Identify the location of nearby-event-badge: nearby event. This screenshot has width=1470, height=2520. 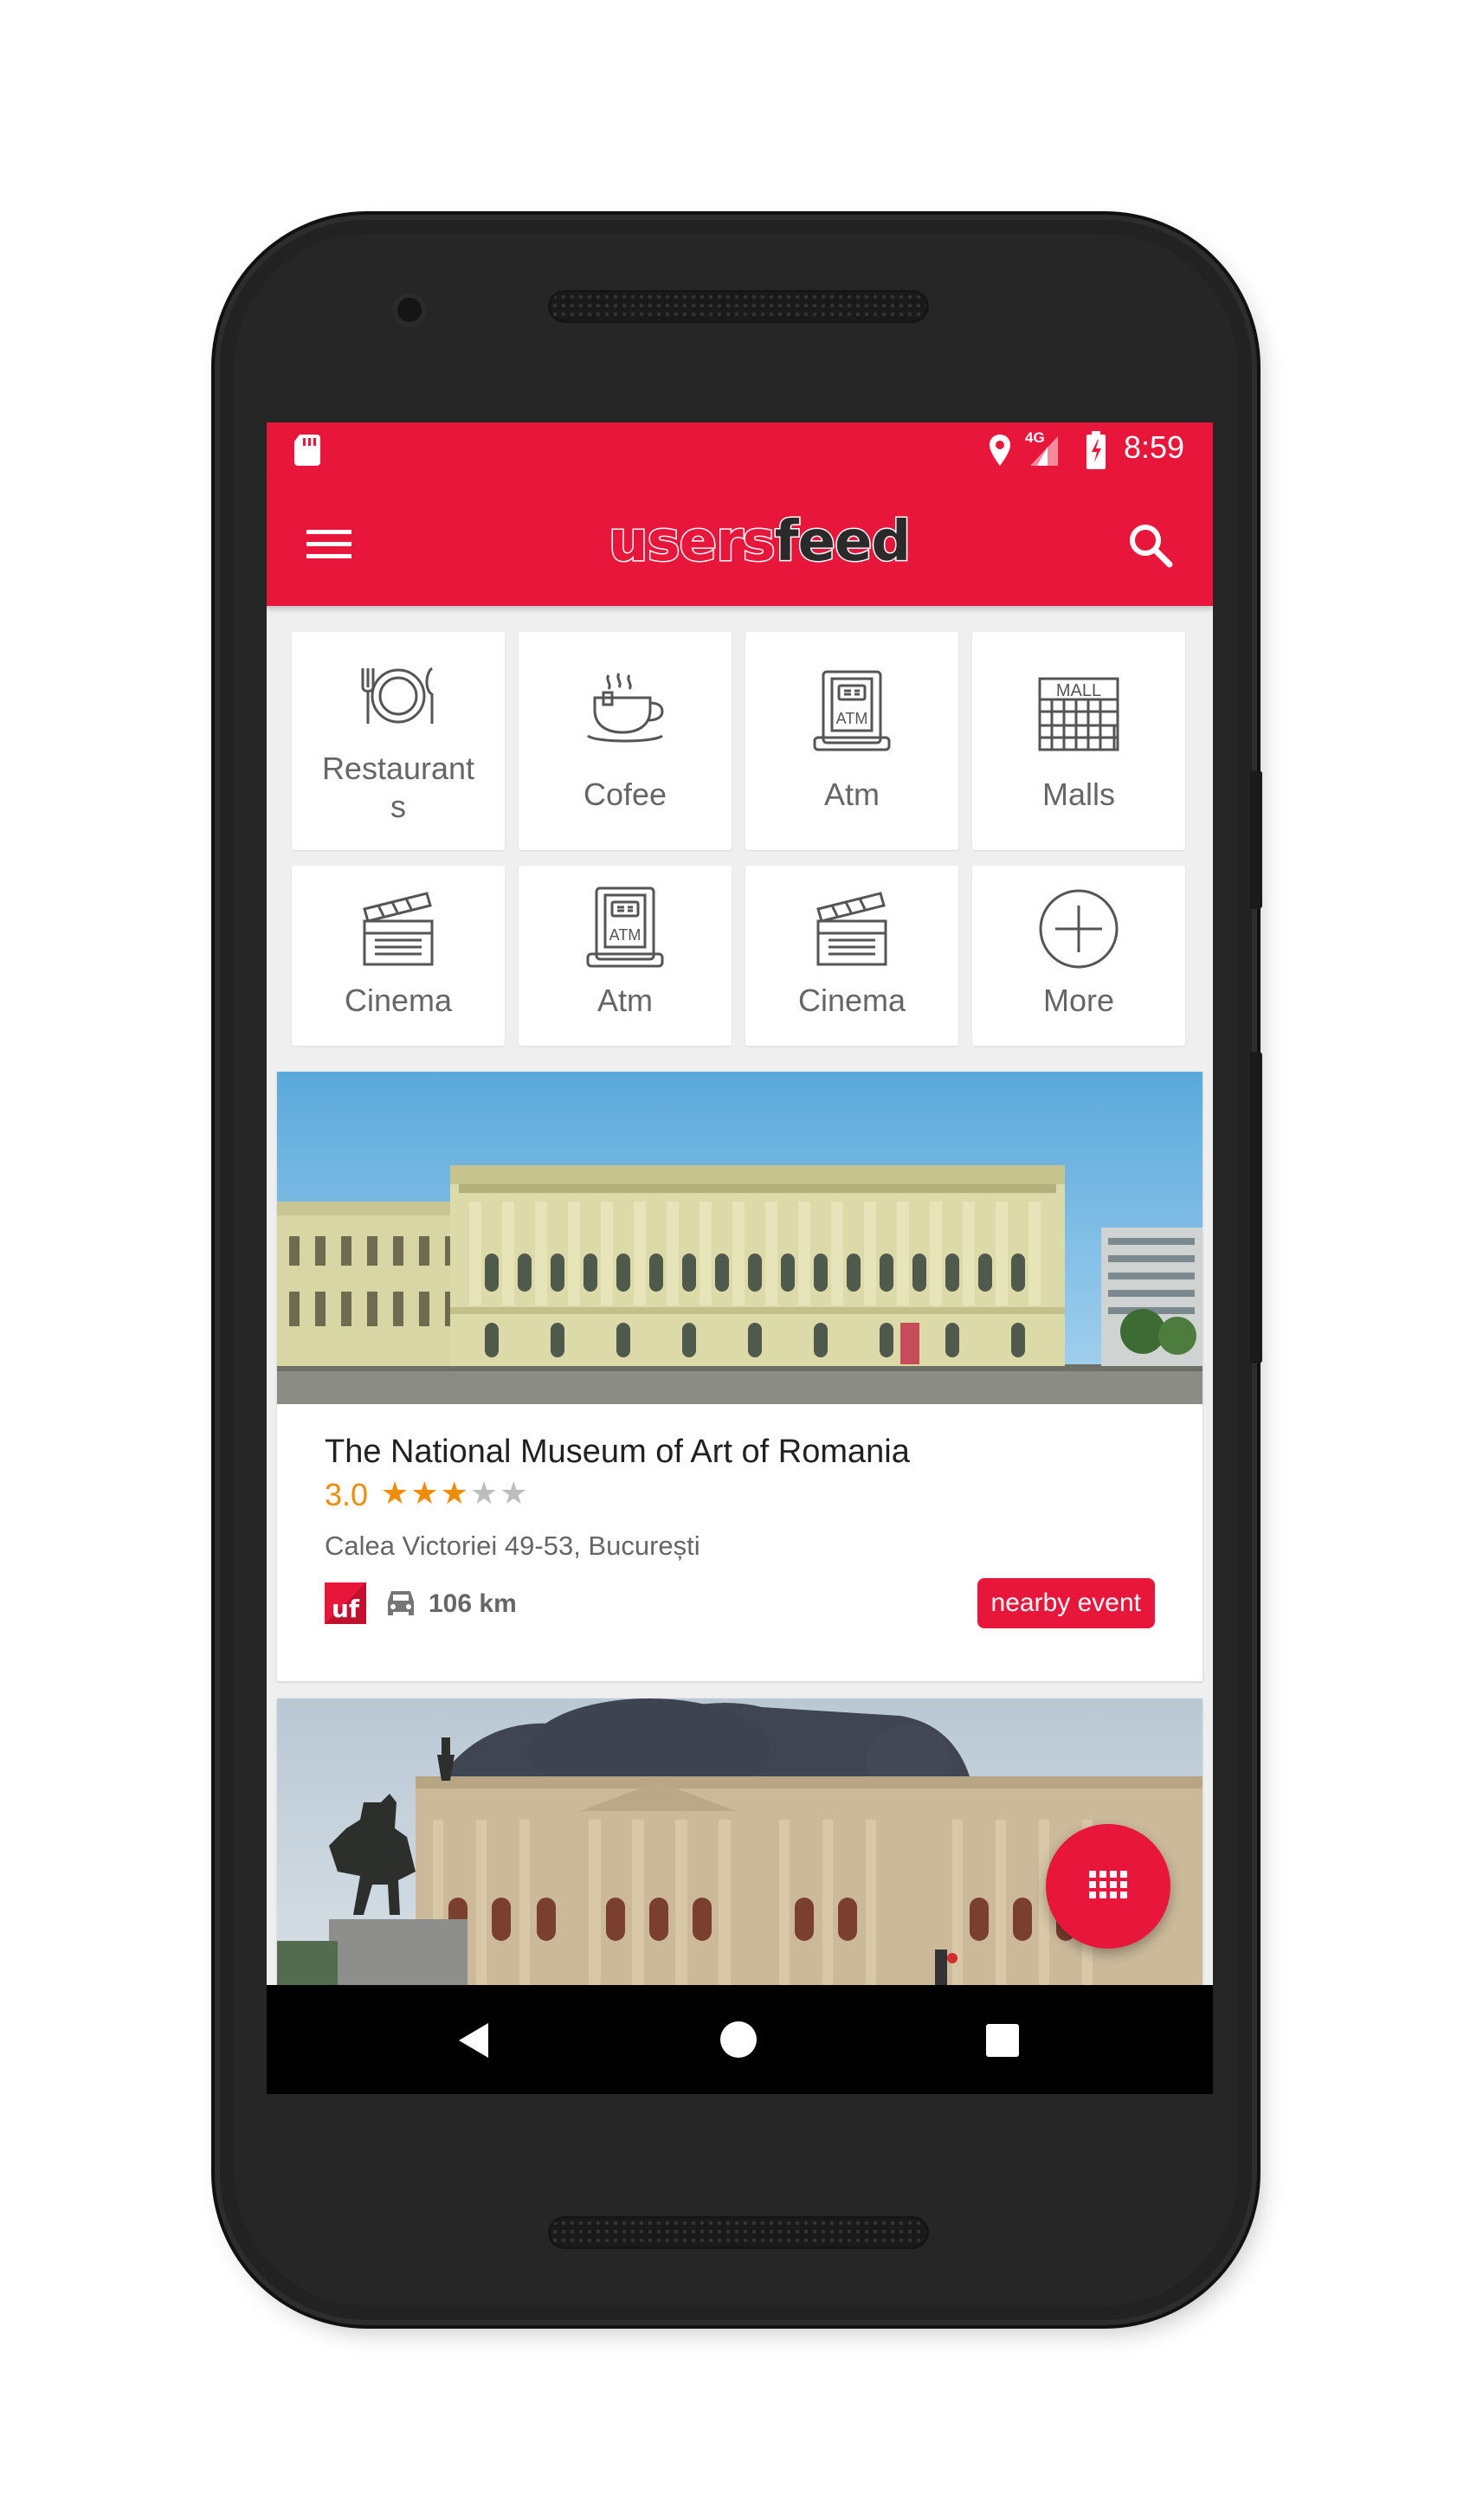
(1066, 1603).